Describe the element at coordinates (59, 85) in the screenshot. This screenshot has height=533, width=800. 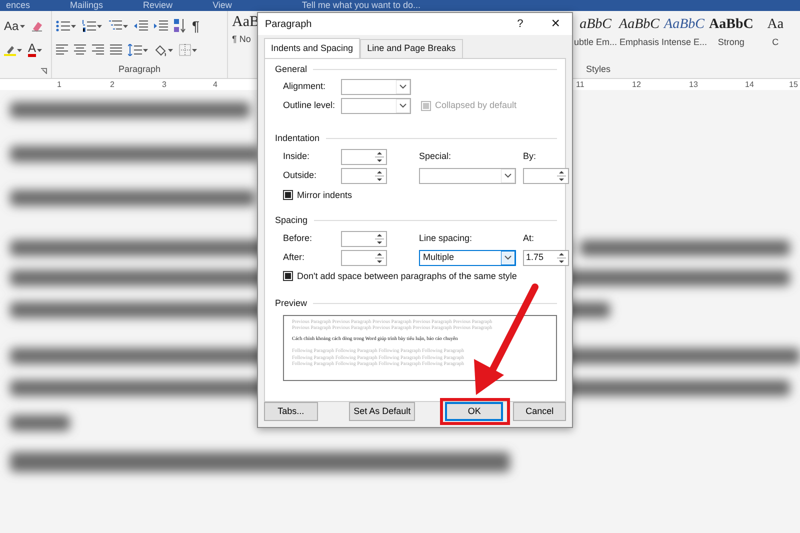
I see `ruler-number: 1` at that location.